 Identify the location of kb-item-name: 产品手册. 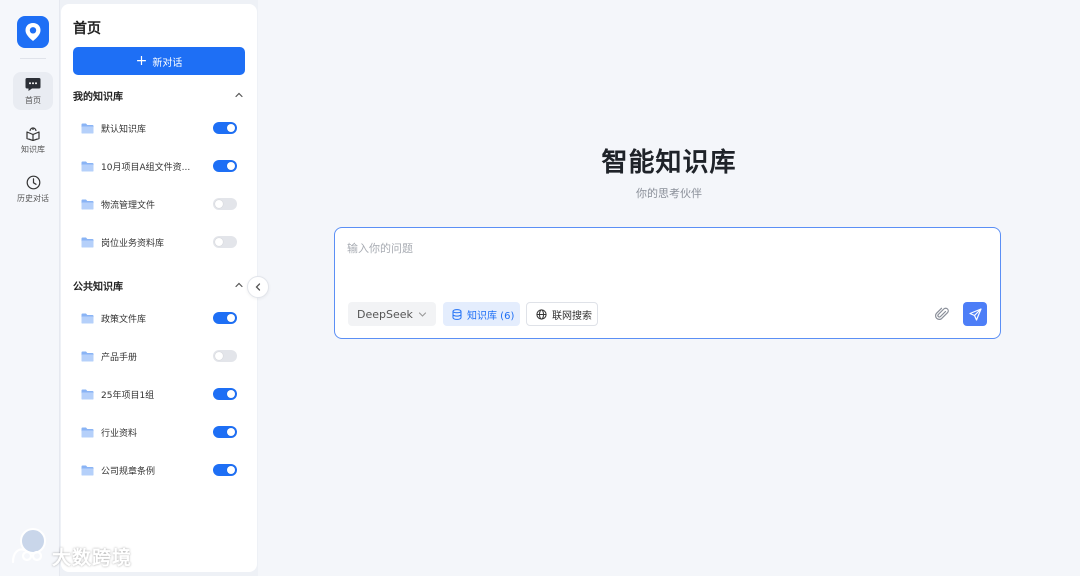
(119, 357).